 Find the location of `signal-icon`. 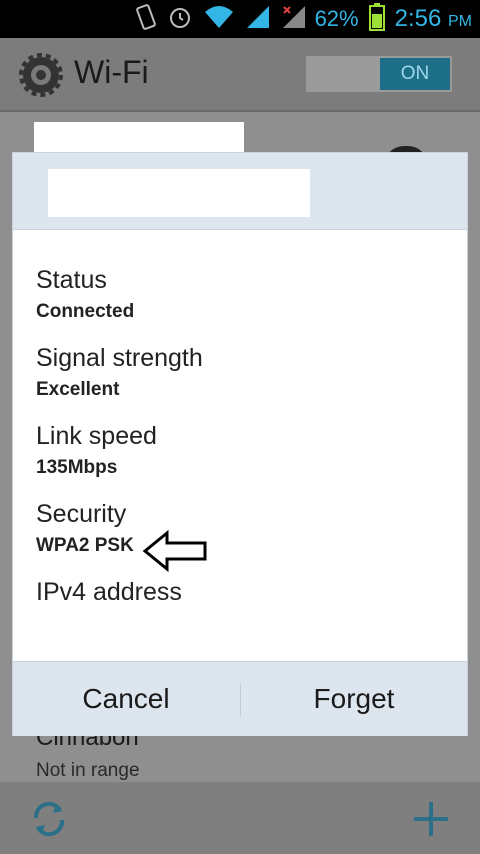

signal-icon is located at coordinates (258, 19).